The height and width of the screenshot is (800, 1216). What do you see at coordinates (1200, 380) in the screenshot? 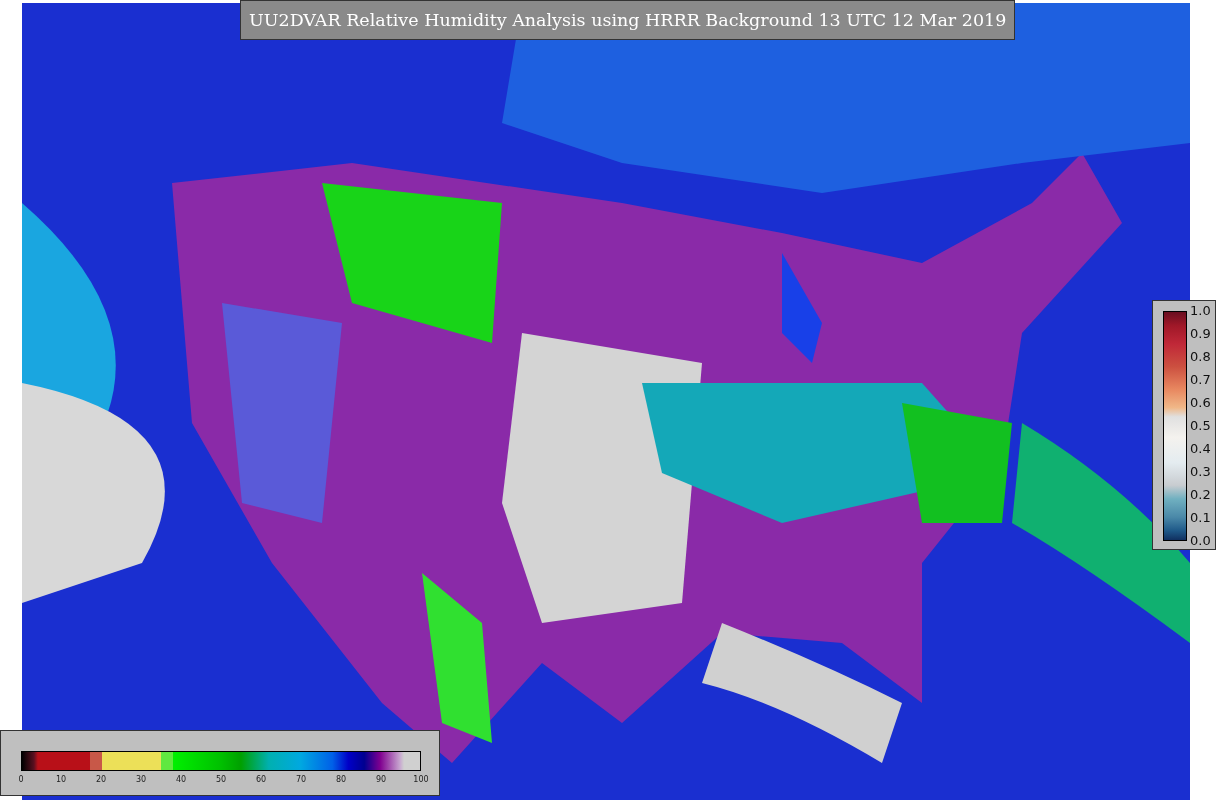
I see `colorbar-tick-label: 0.7` at bounding box center [1200, 380].